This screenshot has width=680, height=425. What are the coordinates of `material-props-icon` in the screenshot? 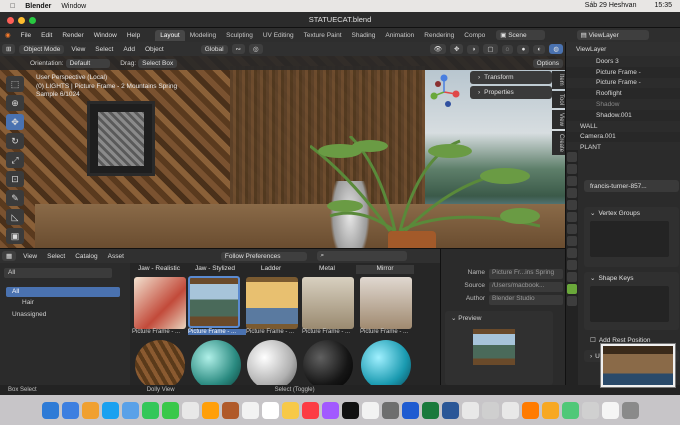 It's located at (572, 301).